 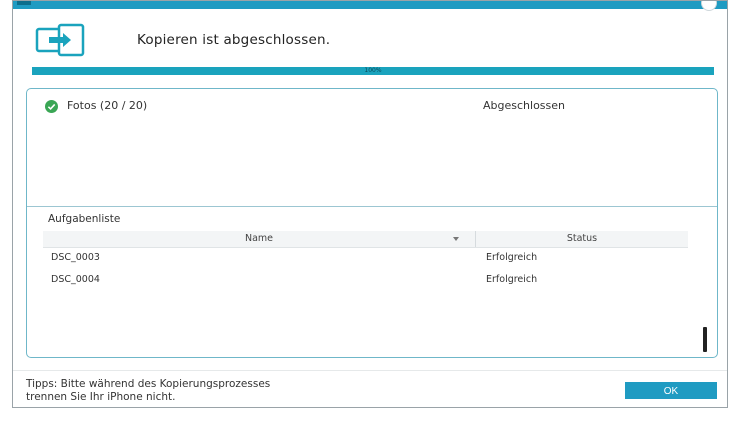 What do you see at coordinates (234, 40) in the screenshot?
I see `dialog-title: Kopieren ist abgeschlossen.` at bounding box center [234, 40].